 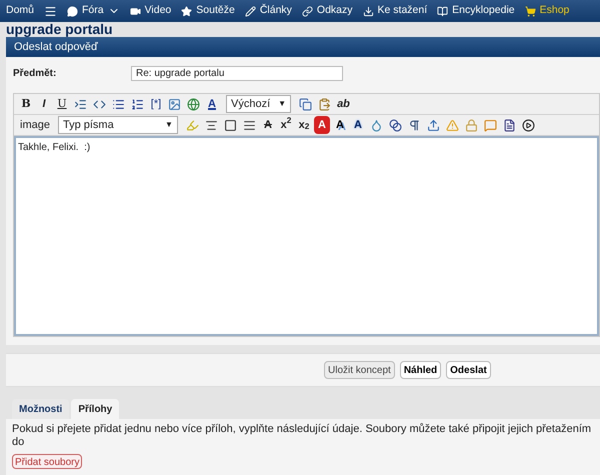 I want to click on script-button: x$_{2}$, so click(x=304, y=125).